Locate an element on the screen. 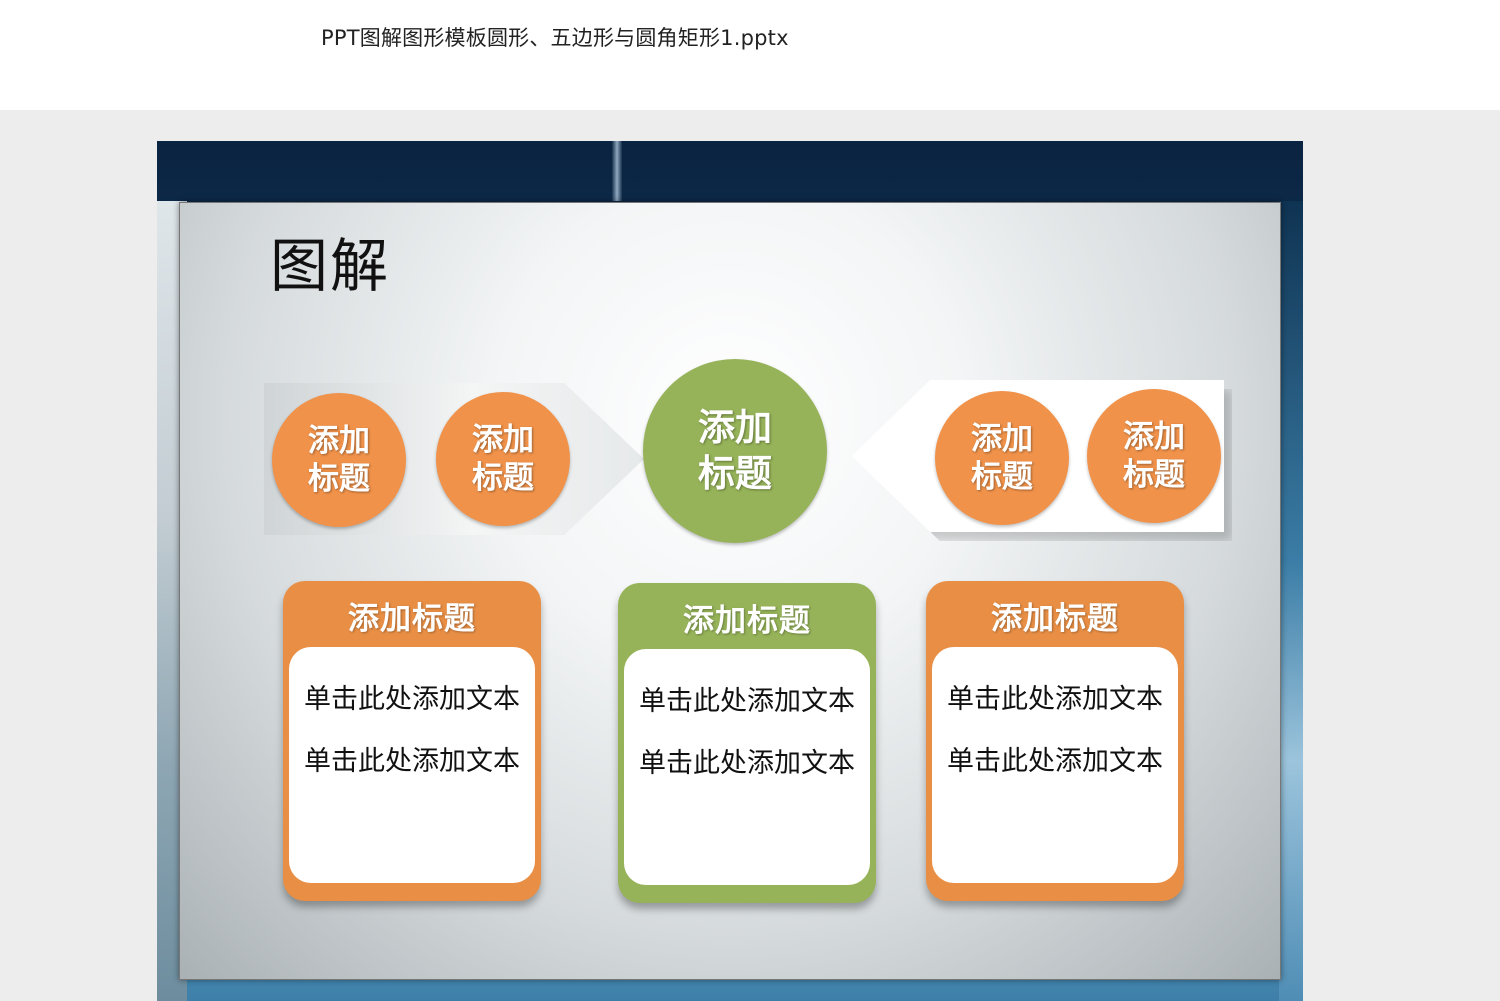 Image resolution: width=1500 pixels, height=1001 pixels. card-3: 添加标题 单击此处添加文本 单击此处添加文本 is located at coordinates (1055, 741).